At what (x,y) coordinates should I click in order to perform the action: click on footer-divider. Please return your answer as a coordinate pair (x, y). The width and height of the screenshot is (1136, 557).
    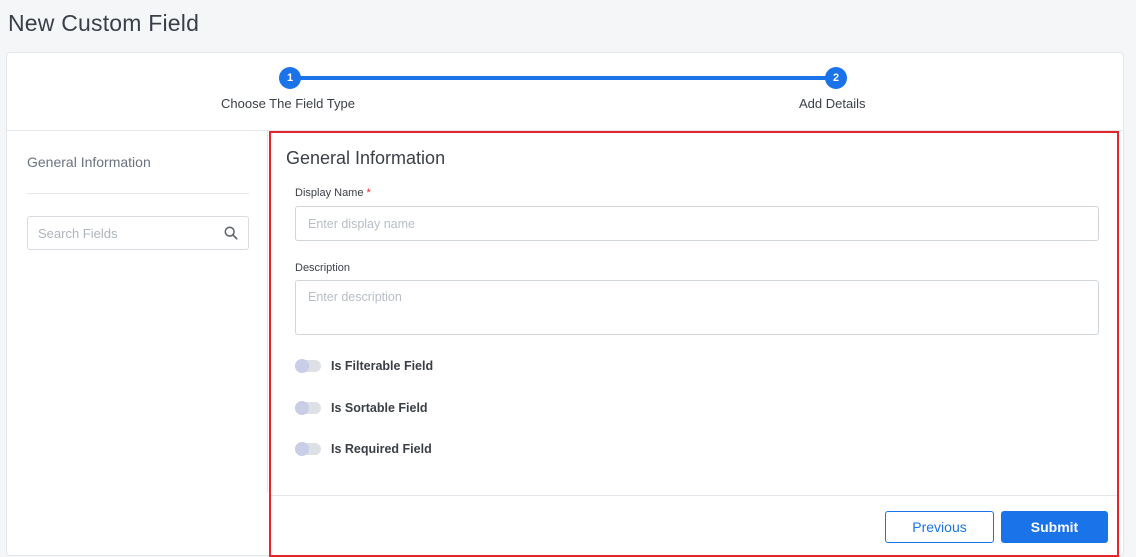
    Looking at the image, I should click on (694, 495).